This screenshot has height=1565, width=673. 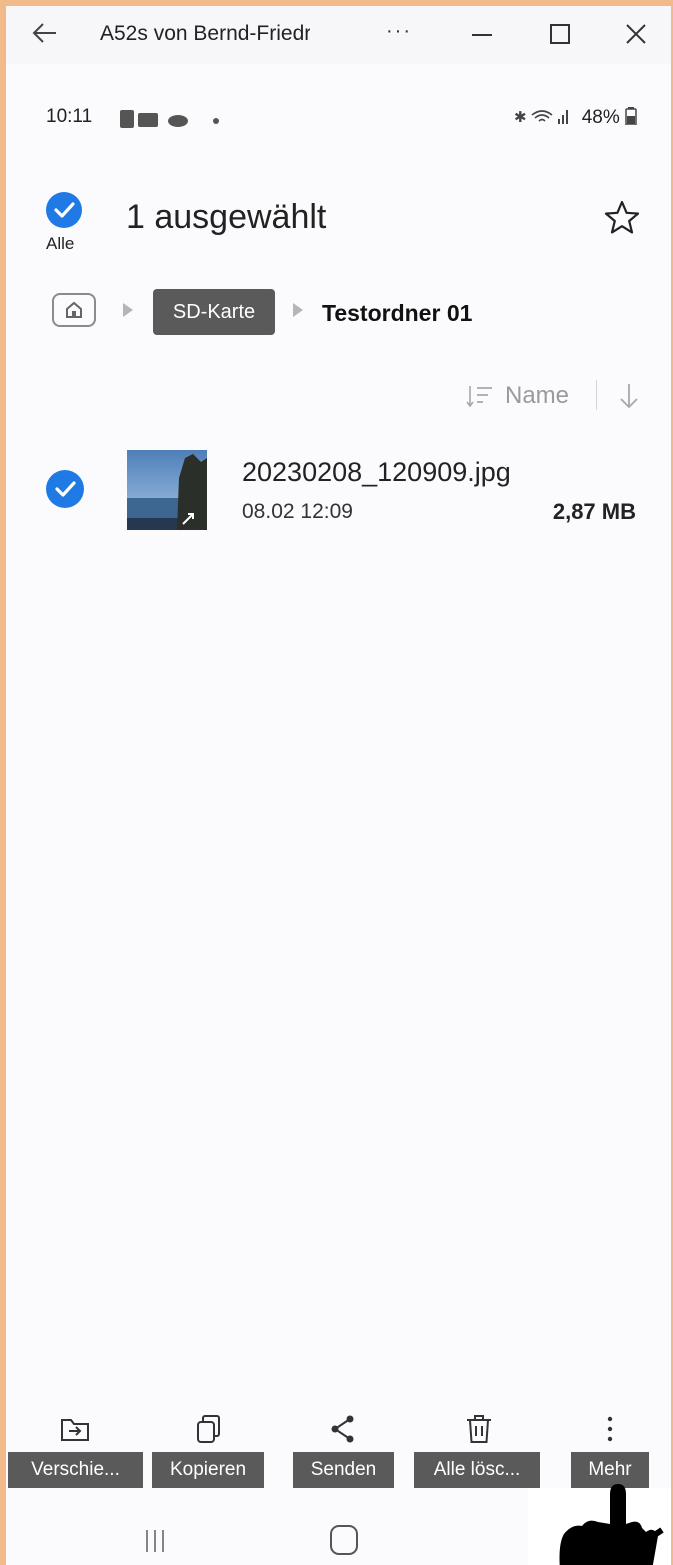 I want to click on sort-icon, so click(x=480, y=396).